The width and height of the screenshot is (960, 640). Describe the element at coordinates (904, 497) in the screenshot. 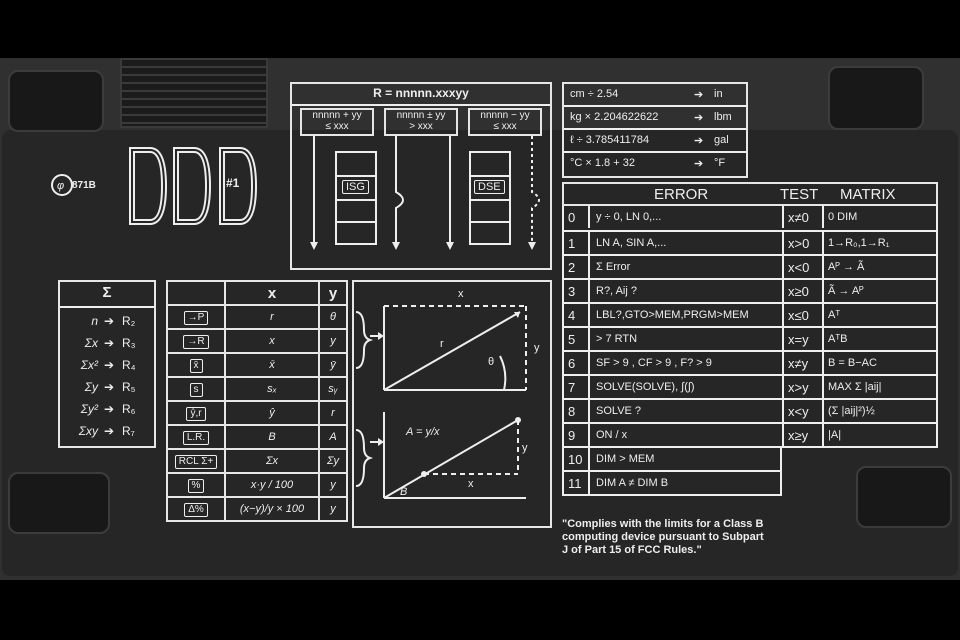

I see `rubber-foot-bottom-right` at that location.